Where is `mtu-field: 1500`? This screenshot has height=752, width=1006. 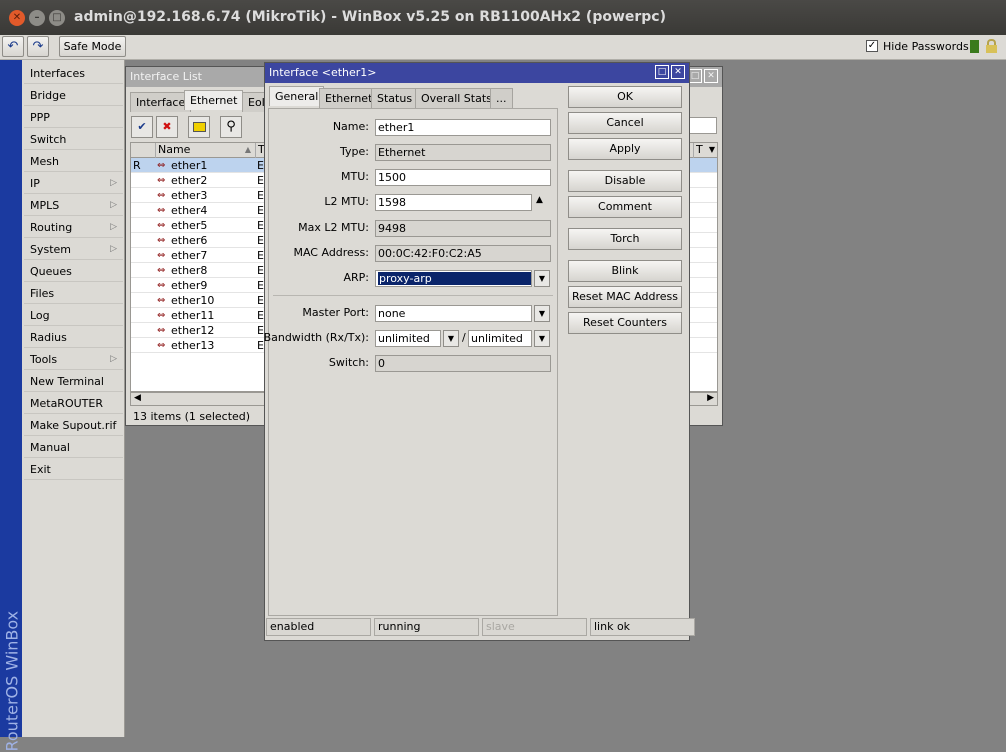 mtu-field: 1500 is located at coordinates (463, 177).